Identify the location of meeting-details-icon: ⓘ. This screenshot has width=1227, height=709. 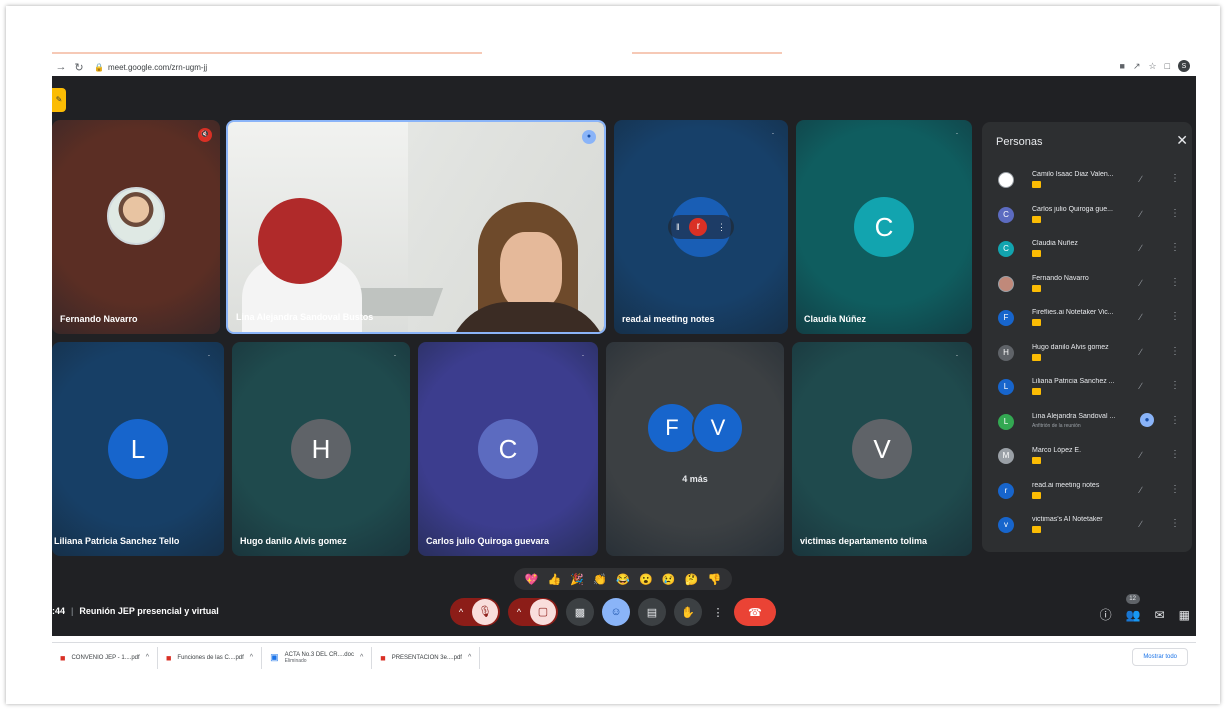
(1106, 614).